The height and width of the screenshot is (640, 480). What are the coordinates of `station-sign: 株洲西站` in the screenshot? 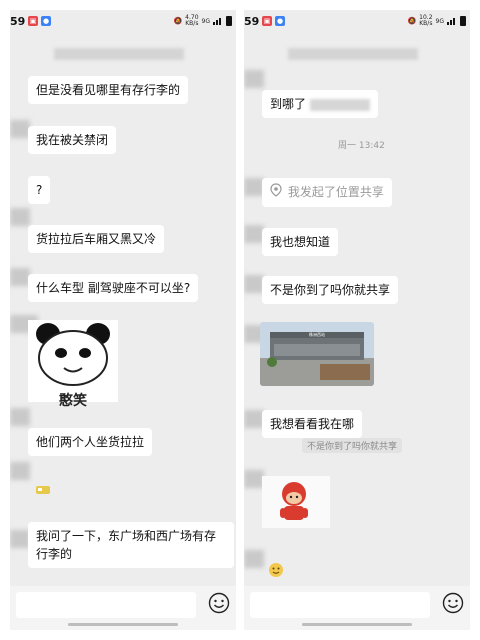 It's located at (317, 334).